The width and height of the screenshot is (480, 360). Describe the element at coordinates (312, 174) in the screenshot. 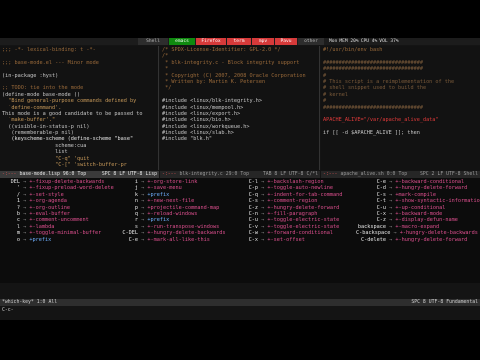

I see `modeline-major-mode: C/*l` at that location.